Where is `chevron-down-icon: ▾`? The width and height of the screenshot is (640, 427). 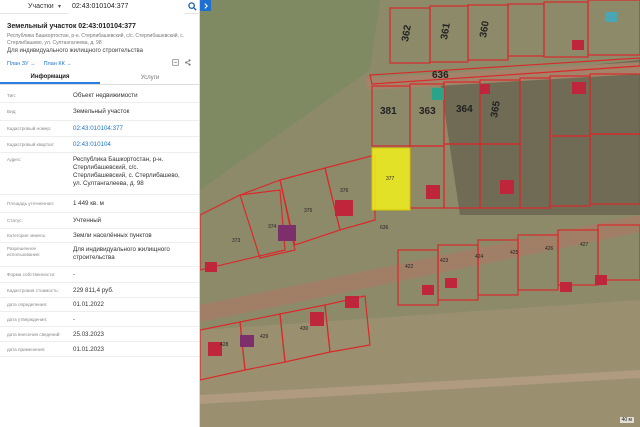 chevron-down-icon: ▾ is located at coordinates (60, 6).